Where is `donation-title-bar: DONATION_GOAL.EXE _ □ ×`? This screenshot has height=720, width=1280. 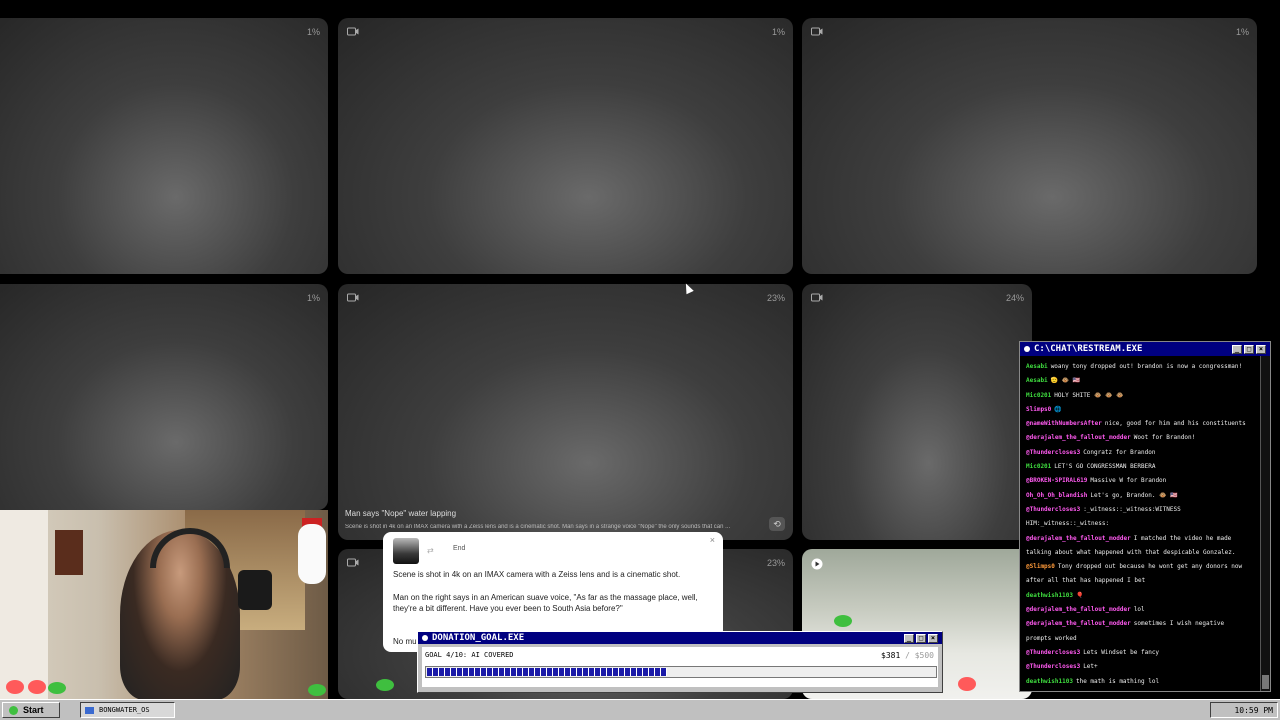
donation-title-bar: DONATION_GOAL.EXE _ □ × is located at coordinates (680, 638).